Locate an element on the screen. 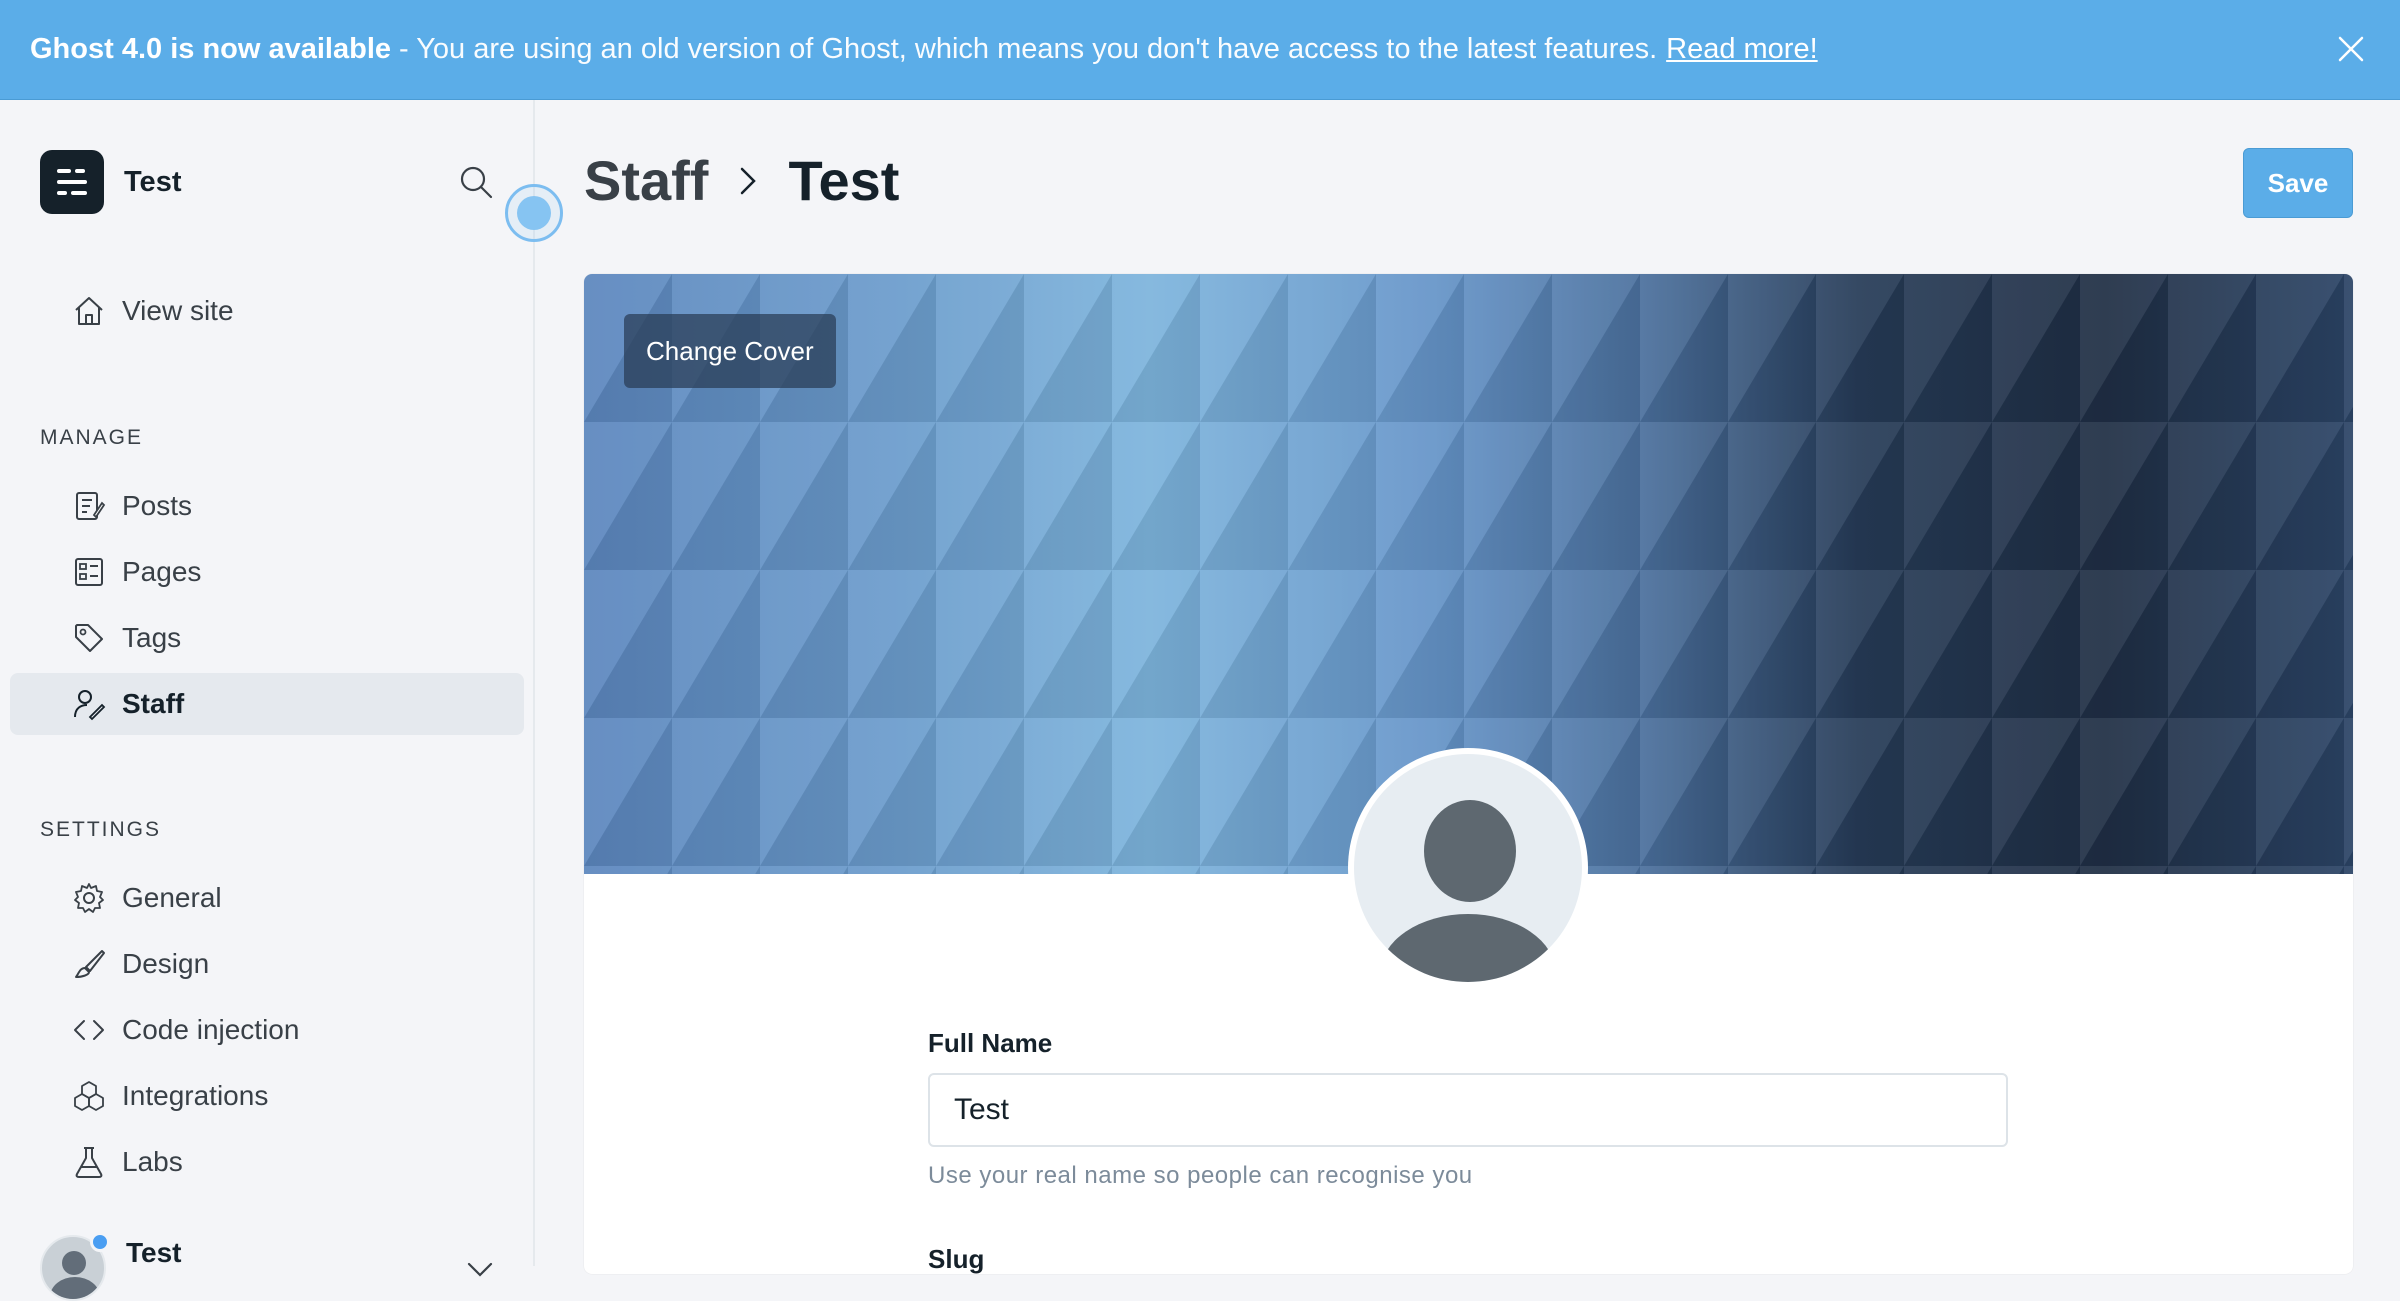 The height and width of the screenshot is (1301, 2400). status-indicator is located at coordinates (100, 1242).